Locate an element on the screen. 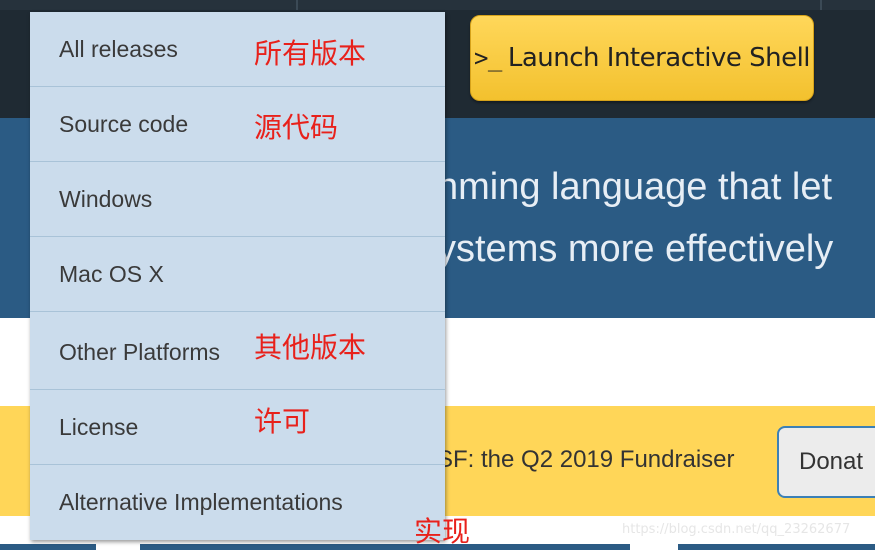  watermark: https://blog.csdn.net/qq_23262677 is located at coordinates (736, 529).